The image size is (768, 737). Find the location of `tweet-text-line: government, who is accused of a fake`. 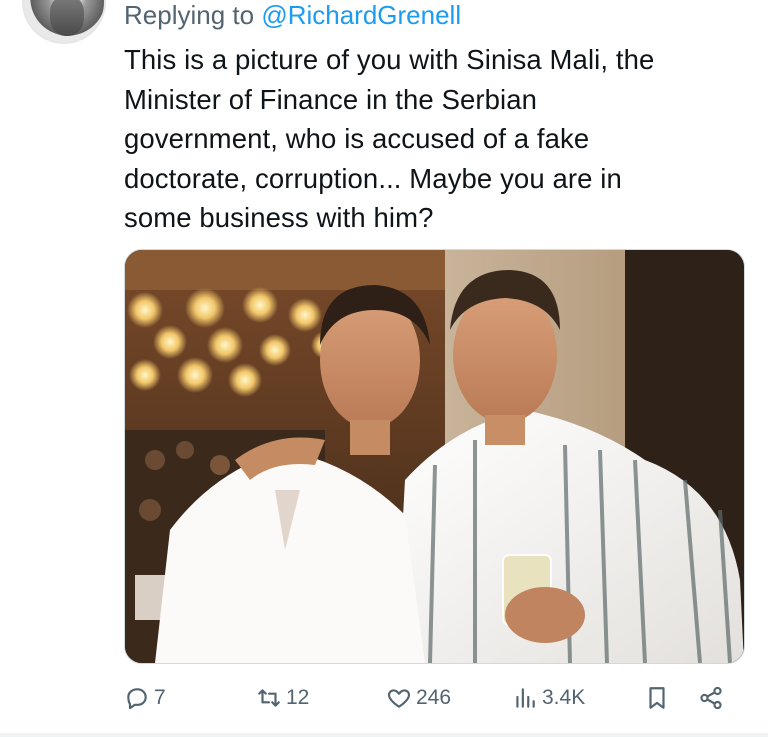

tweet-text-line: government, who is accused of a fake is located at coordinates (357, 138).